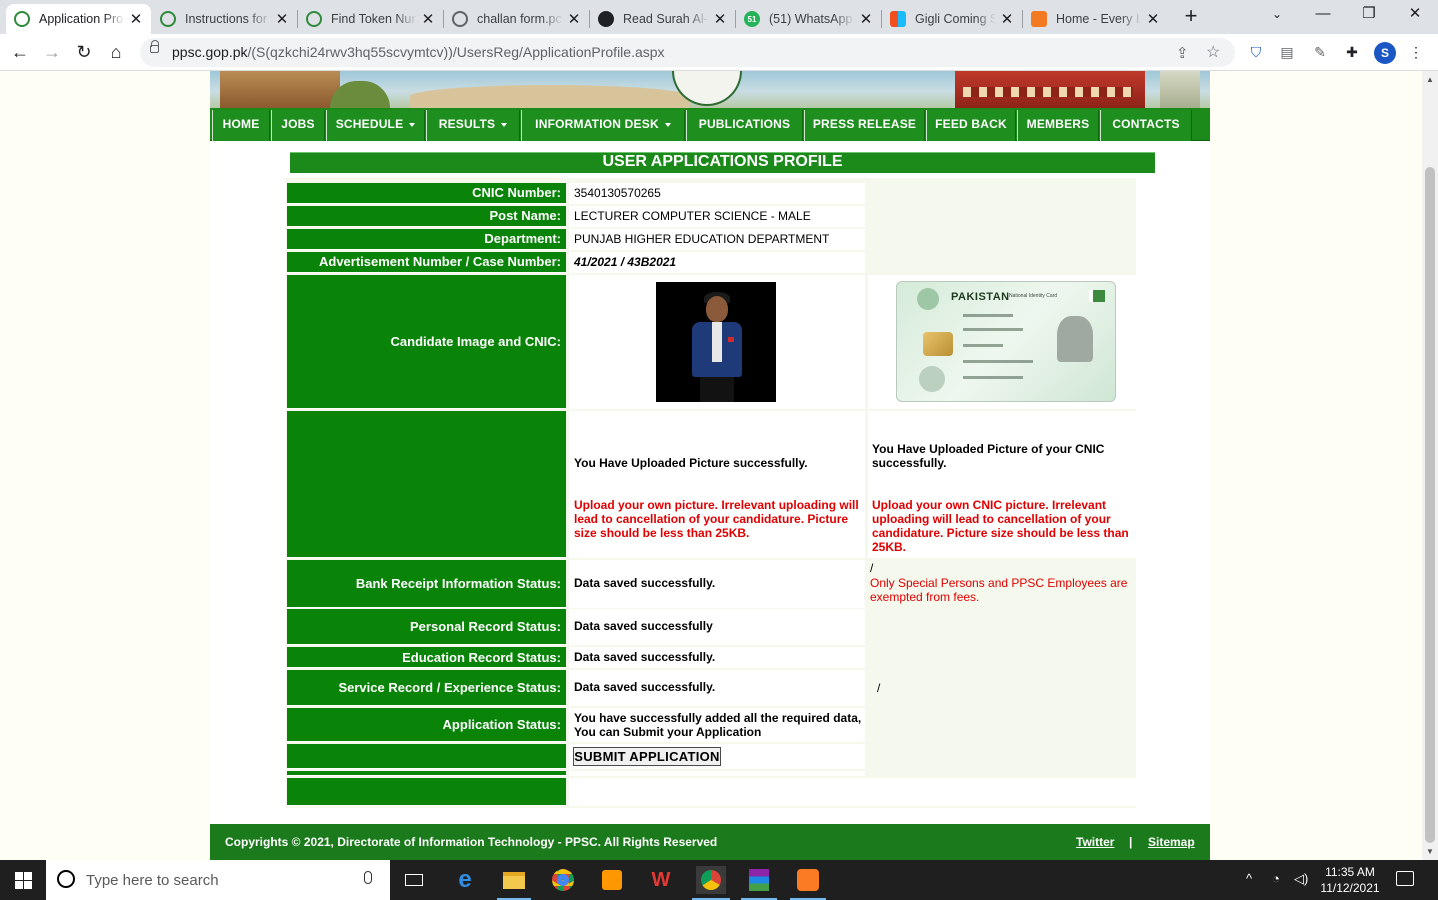 This screenshot has width=1438, height=900. Describe the element at coordinates (717, 773) in the screenshot. I see `spacer-row-cell` at that location.